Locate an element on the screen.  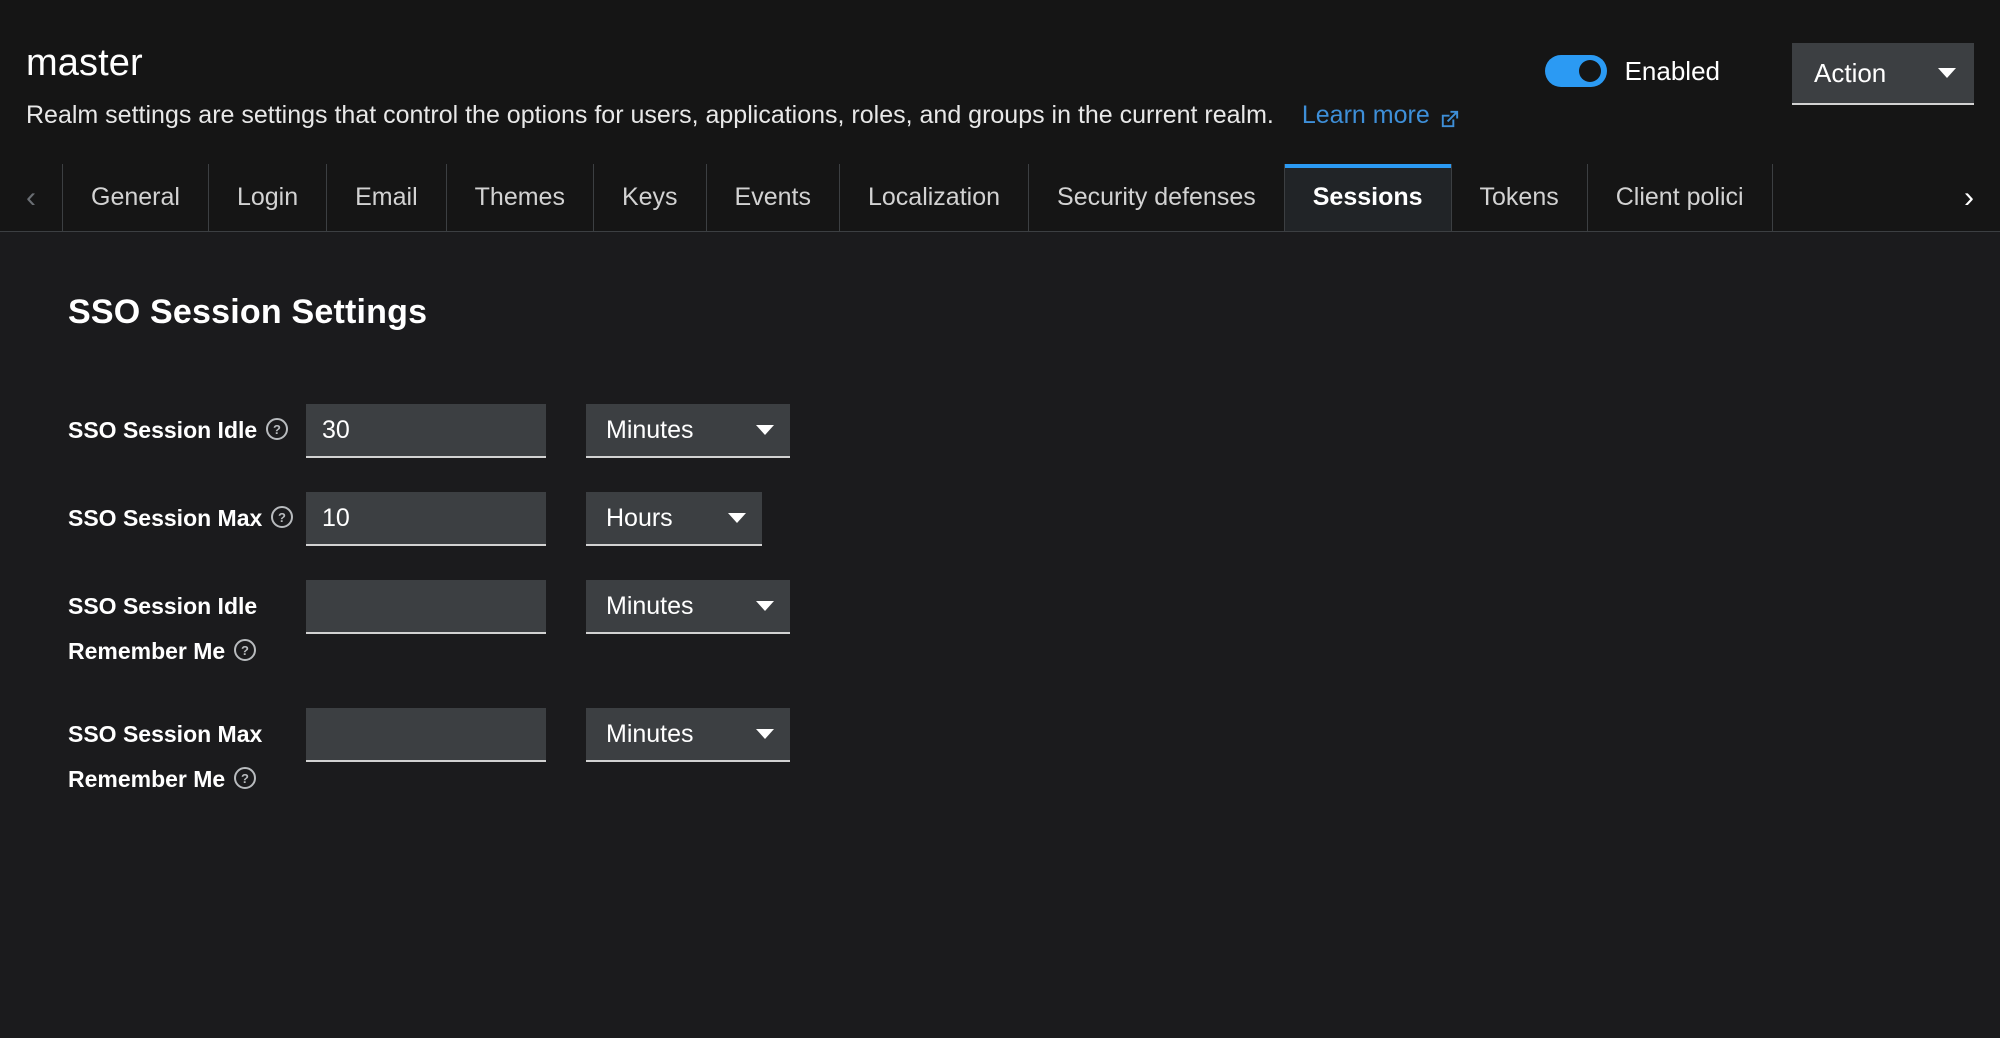
field-label-line1-wrap: SSO Session Idle? is located at coordinates (187, 430).